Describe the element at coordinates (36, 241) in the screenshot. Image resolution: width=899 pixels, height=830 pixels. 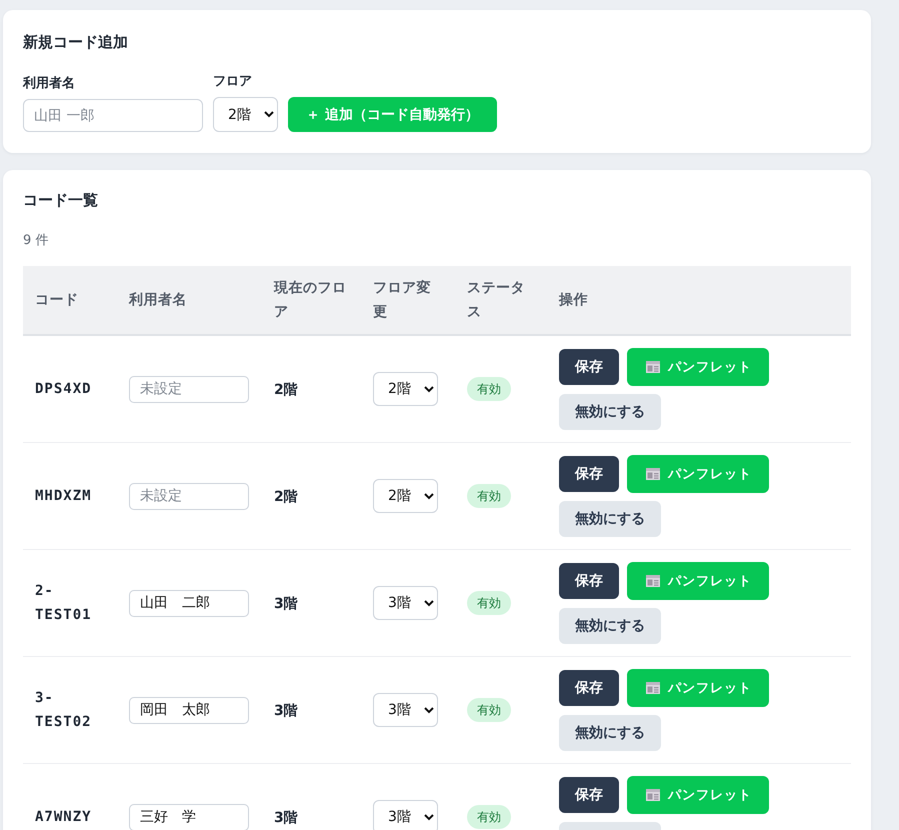
I see `result-count: 9 件` at that location.